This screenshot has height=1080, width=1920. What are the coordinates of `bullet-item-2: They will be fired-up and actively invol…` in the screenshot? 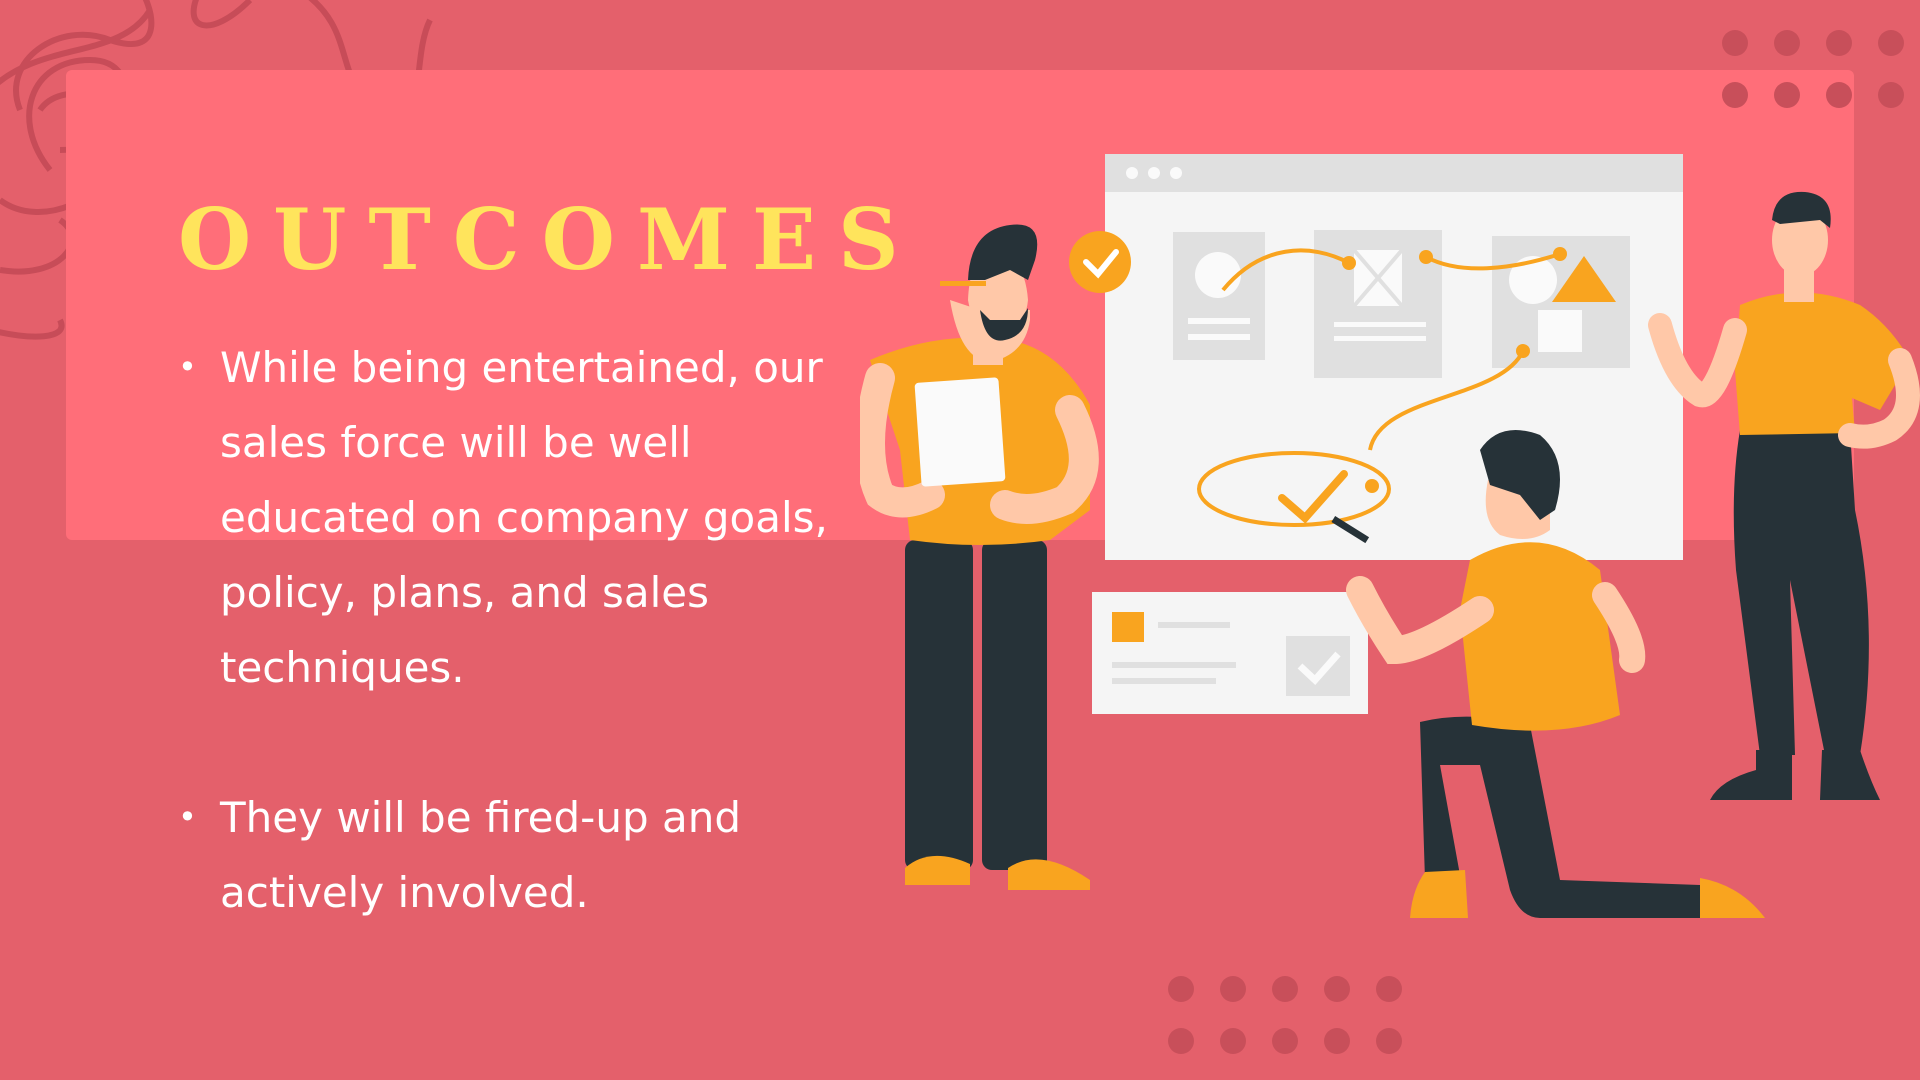 It's located at (508, 855).